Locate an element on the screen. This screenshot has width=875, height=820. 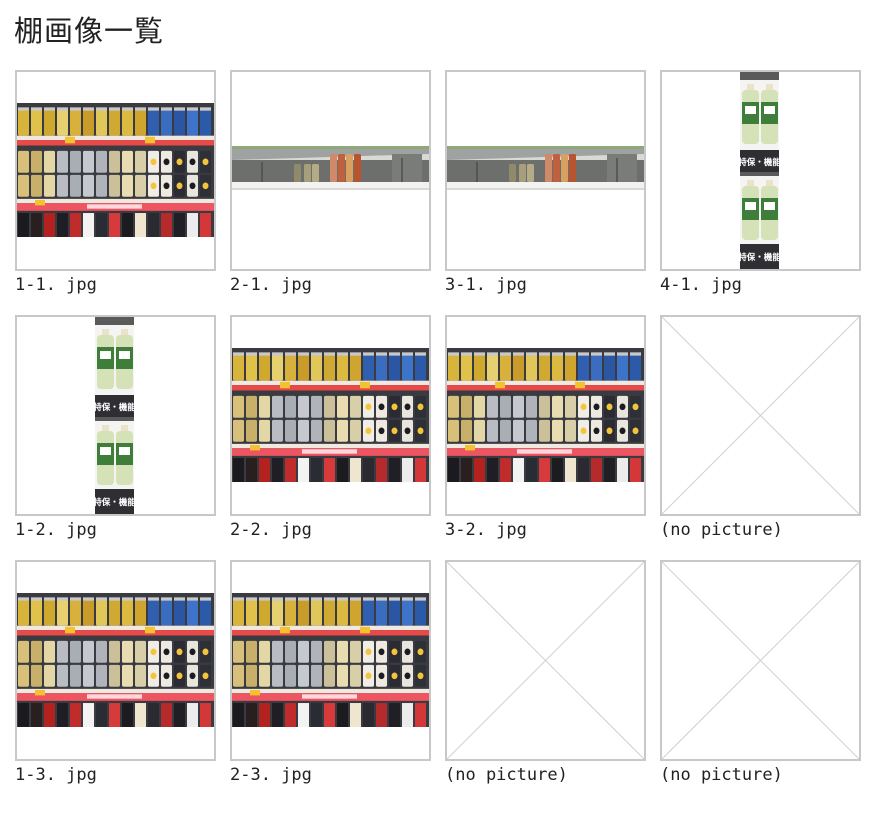
image-tile: 3-2. jpg is located at coordinates (545, 437).